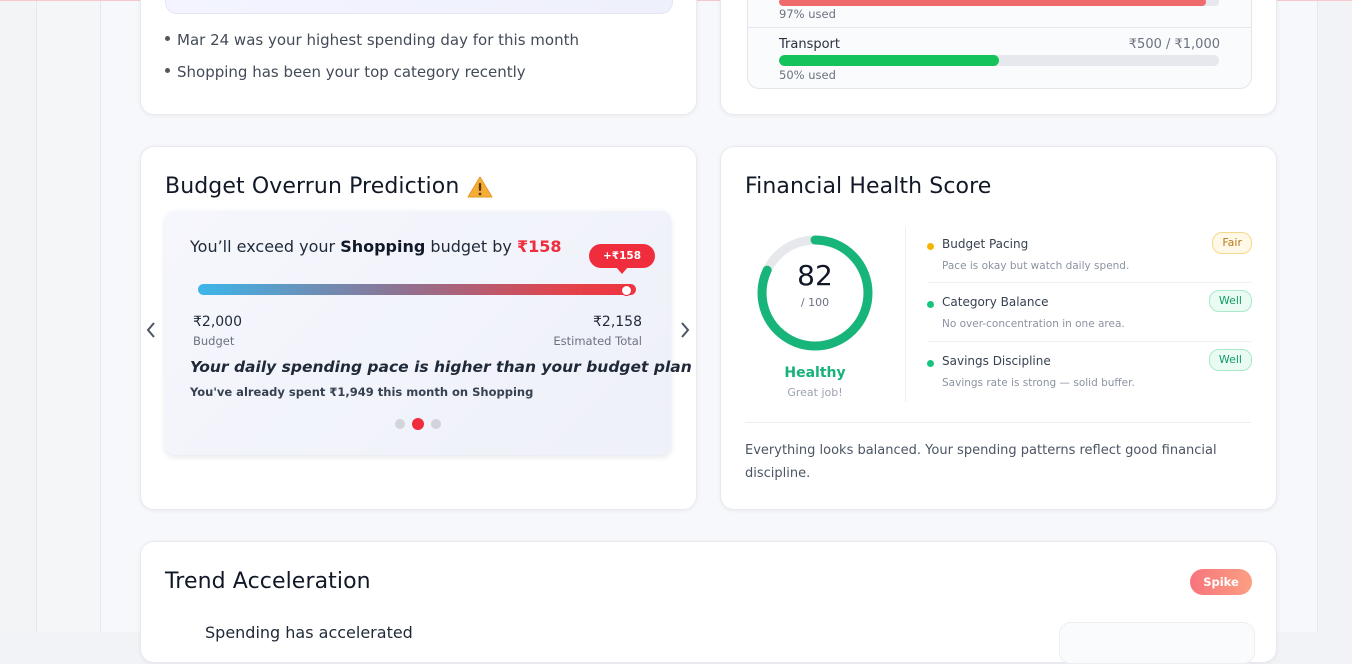  What do you see at coordinates (214, 341) in the screenshot?
I see `budget-label: Budget` at bounding box center [214, 341].